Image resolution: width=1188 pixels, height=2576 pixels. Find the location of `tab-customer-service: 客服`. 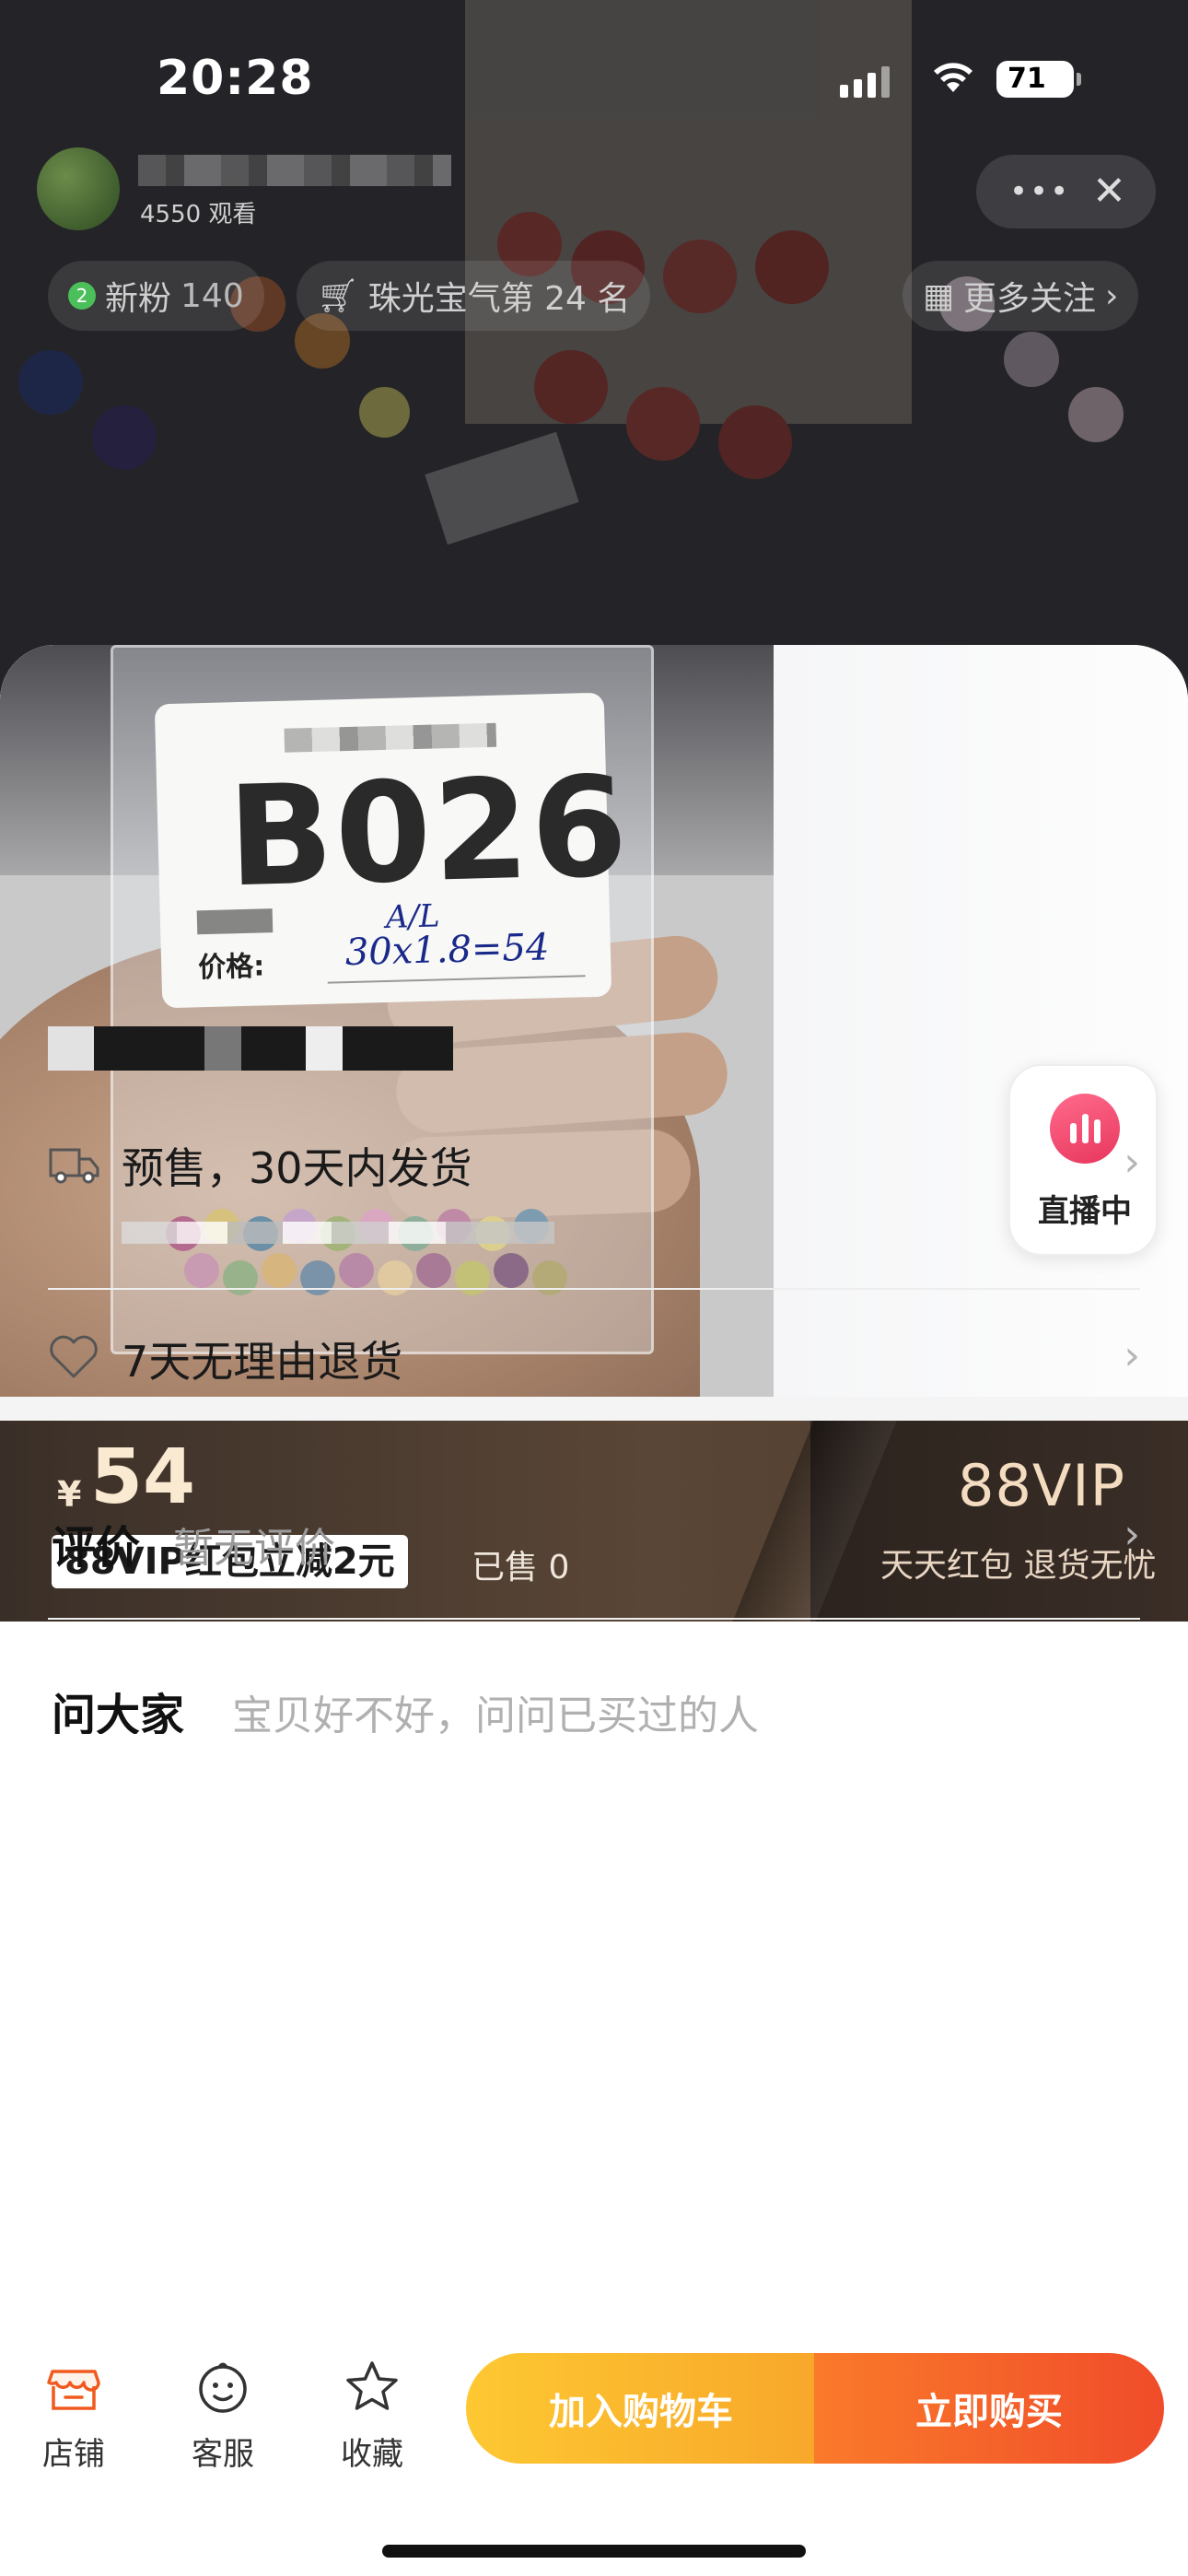

tab-customer-service: 客服 is located at coordinates (223, 2416).